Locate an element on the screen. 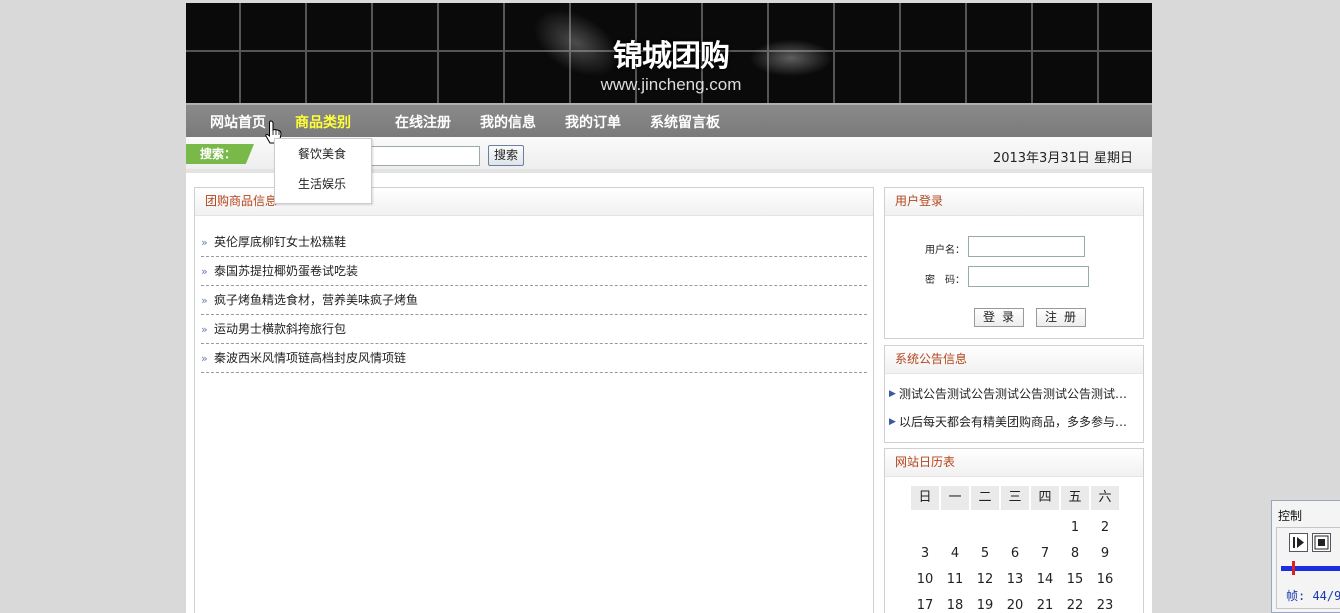  stop-icon is located at coordinates (1321, 542).